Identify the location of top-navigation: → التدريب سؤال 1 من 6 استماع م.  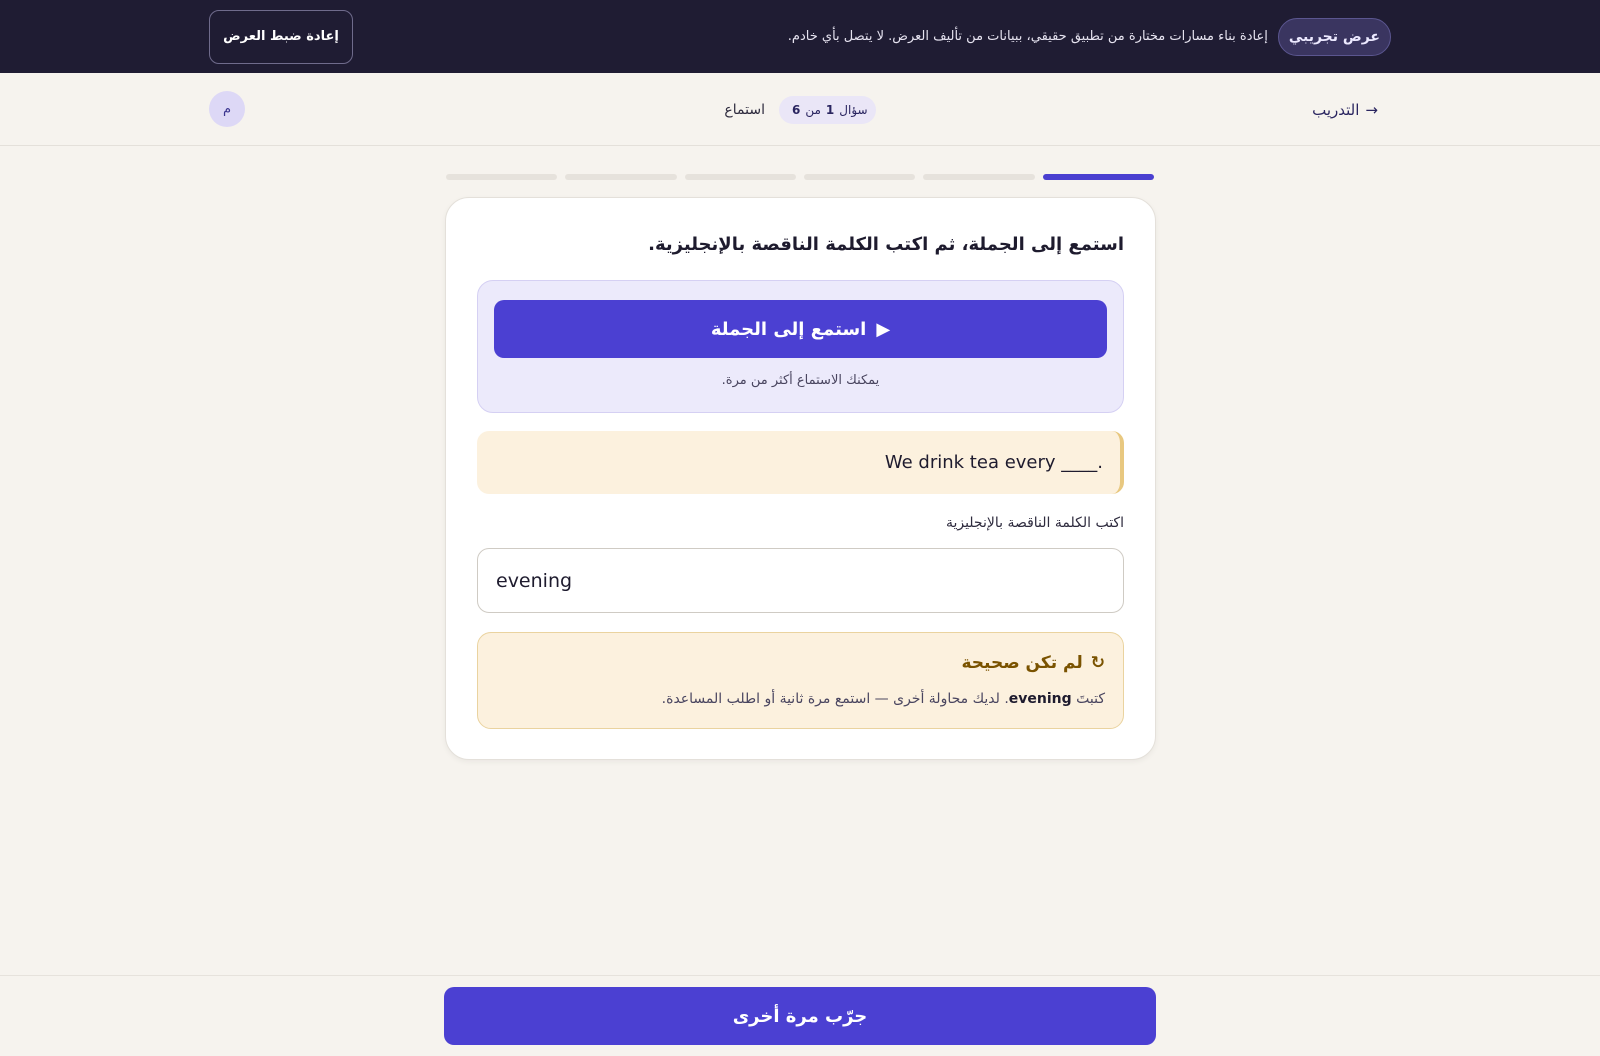
(800, 109).